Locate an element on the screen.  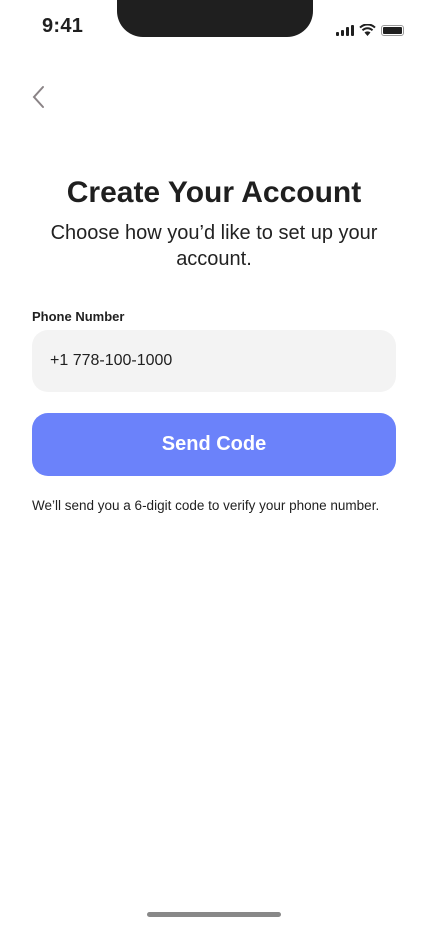
battery-icon is located at coordinates (392, 30).